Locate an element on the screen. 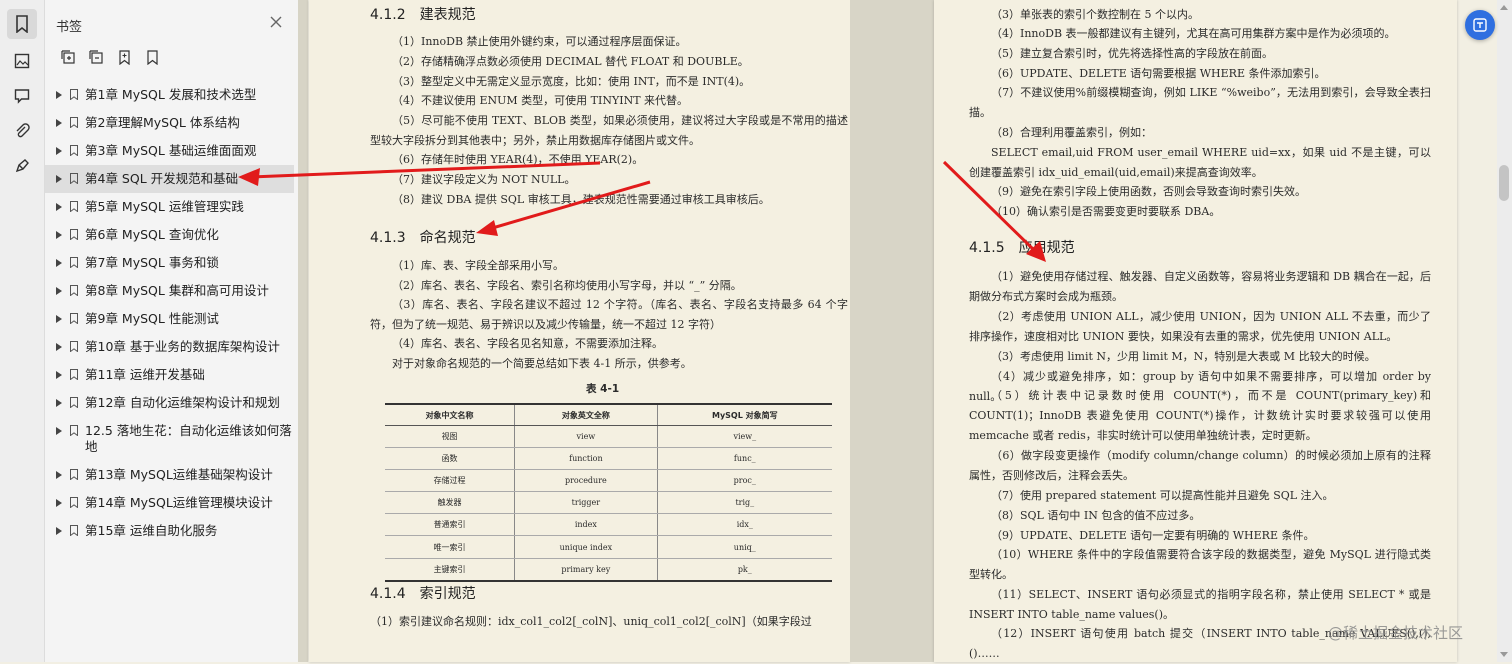 This screenshot has width=1512, height=664. bookmark-label: 第6章 MySQL 查询优化 is located at coordinates (152, 234).